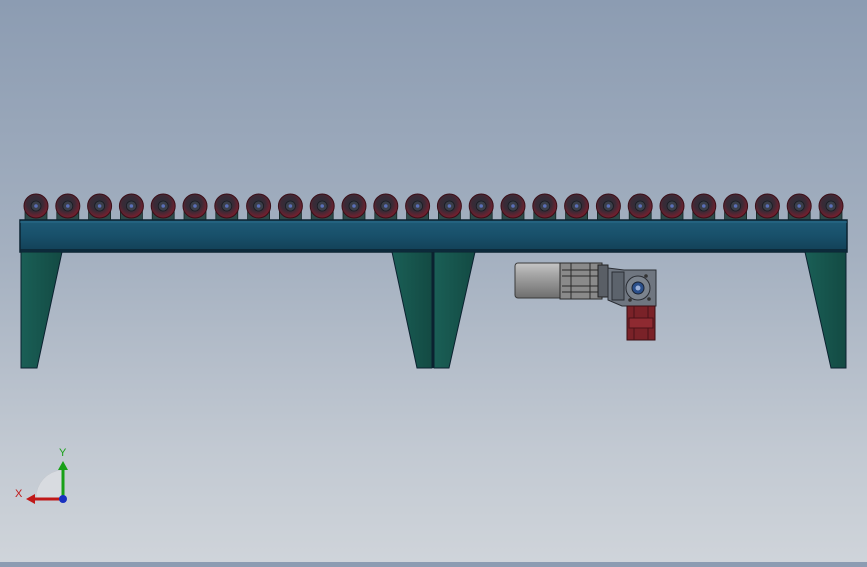  I want to click on leg-right, so click(825, 310).